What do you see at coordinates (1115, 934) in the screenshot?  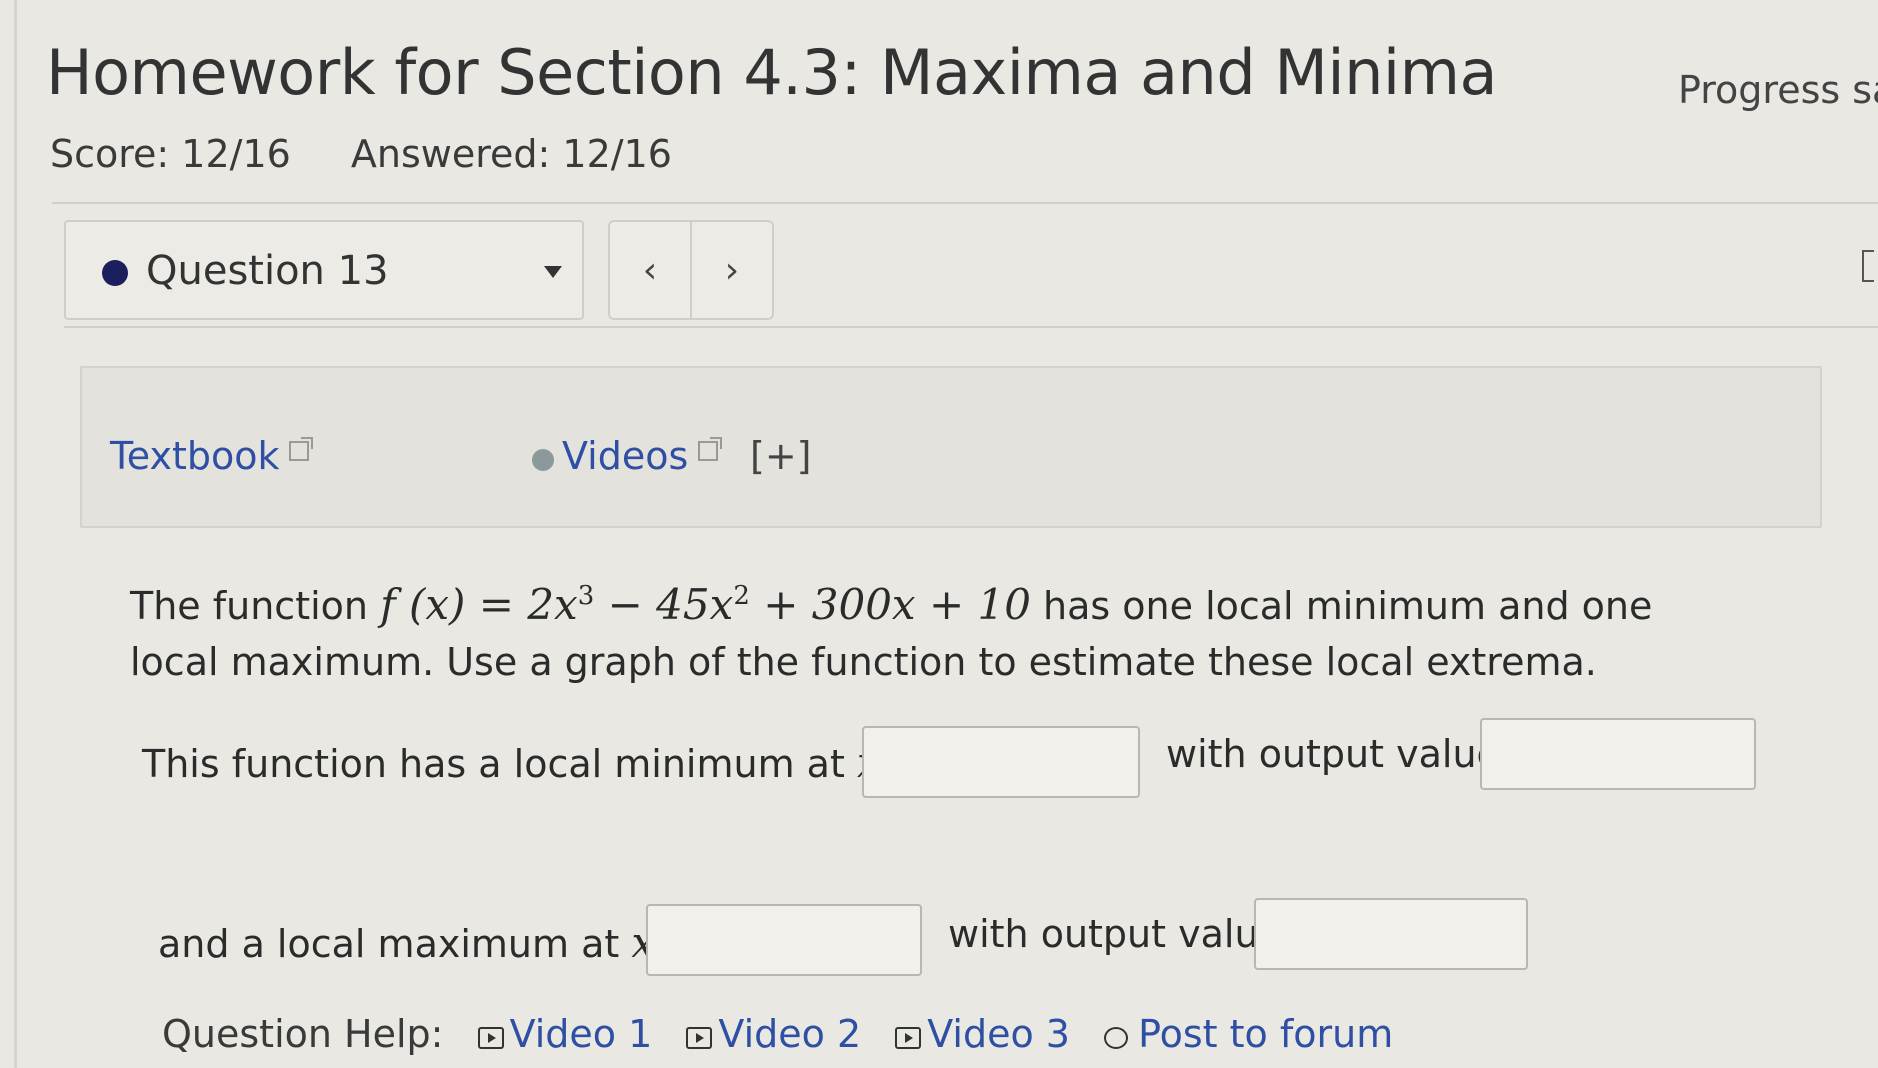 I see `local-max-output-label: with output value` at bounding box center [1115, 934].